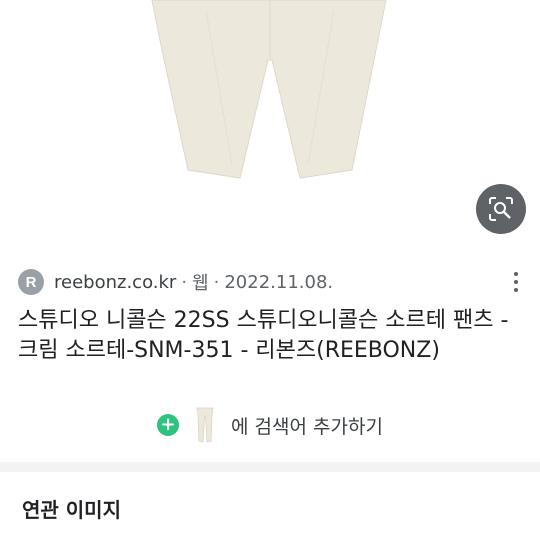  I want to click on add-to-search-label: 에 검색어 추가하기, so click(307, 426).